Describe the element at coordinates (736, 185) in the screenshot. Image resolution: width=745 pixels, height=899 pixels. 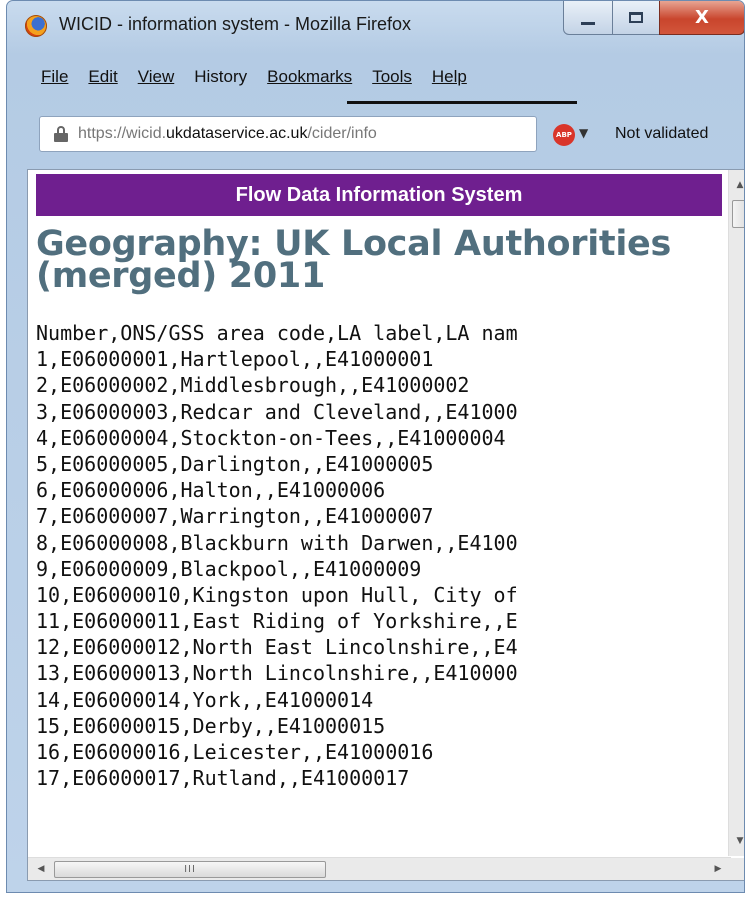
I see `scroll-up-icon: ▲` at that location.